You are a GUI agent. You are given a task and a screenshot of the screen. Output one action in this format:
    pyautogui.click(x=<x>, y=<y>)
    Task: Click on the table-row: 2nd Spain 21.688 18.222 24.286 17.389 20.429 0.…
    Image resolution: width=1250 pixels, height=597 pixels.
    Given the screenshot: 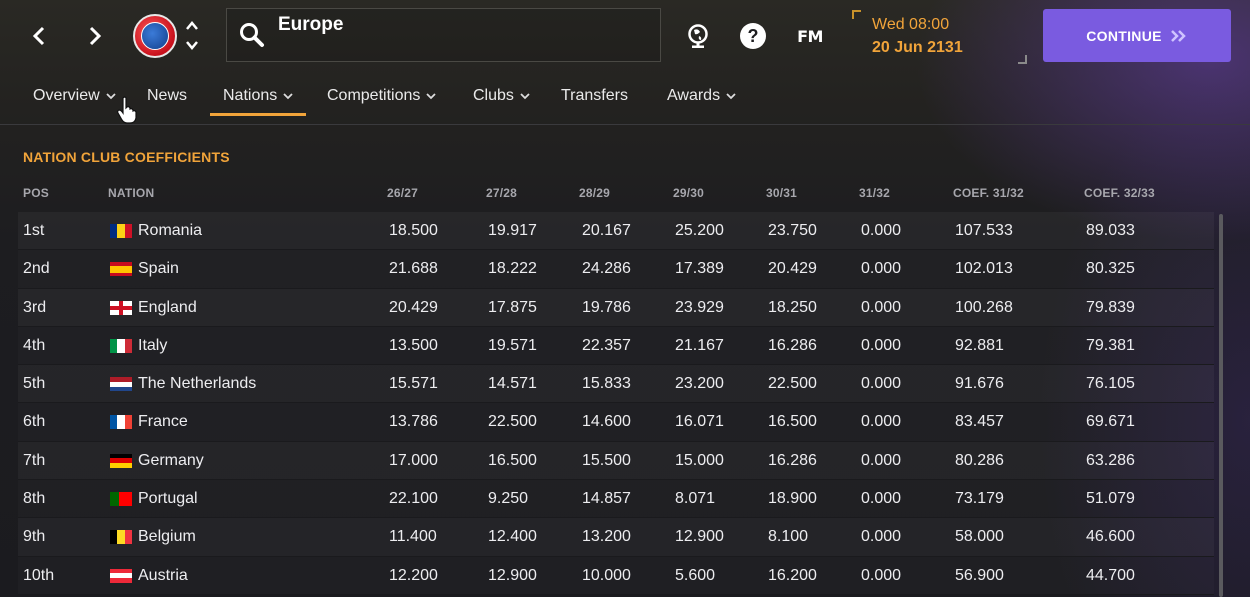 What is the action you would take?
    pyautogui.click(x=616, y=269)
    